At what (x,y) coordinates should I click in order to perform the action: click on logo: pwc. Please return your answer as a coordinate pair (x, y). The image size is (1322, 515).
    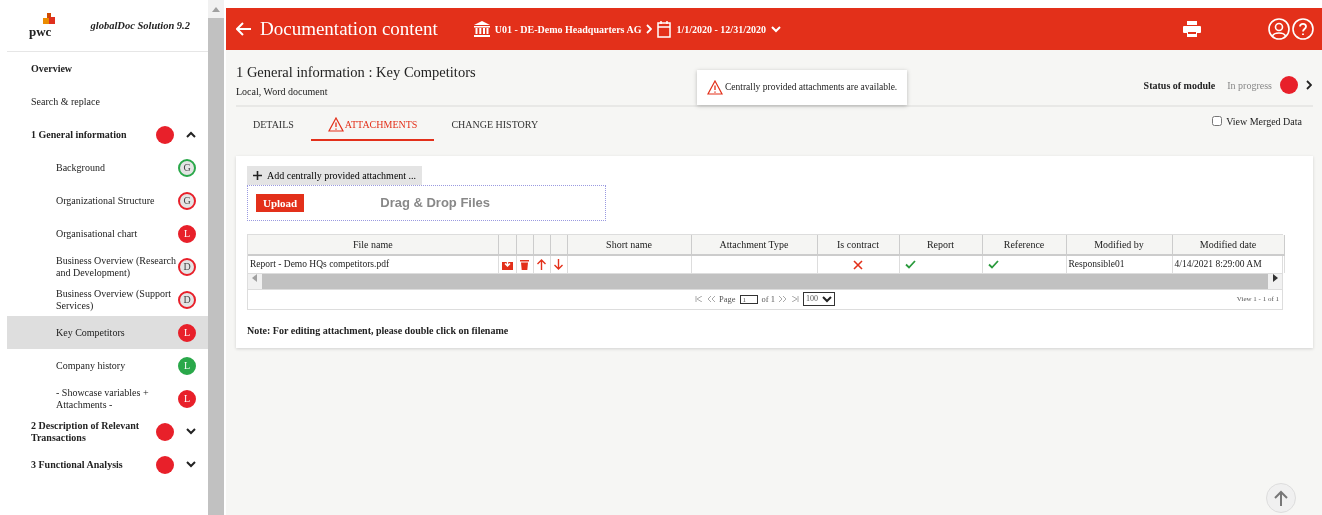
    Looking at the image, I should click on (40, 31).